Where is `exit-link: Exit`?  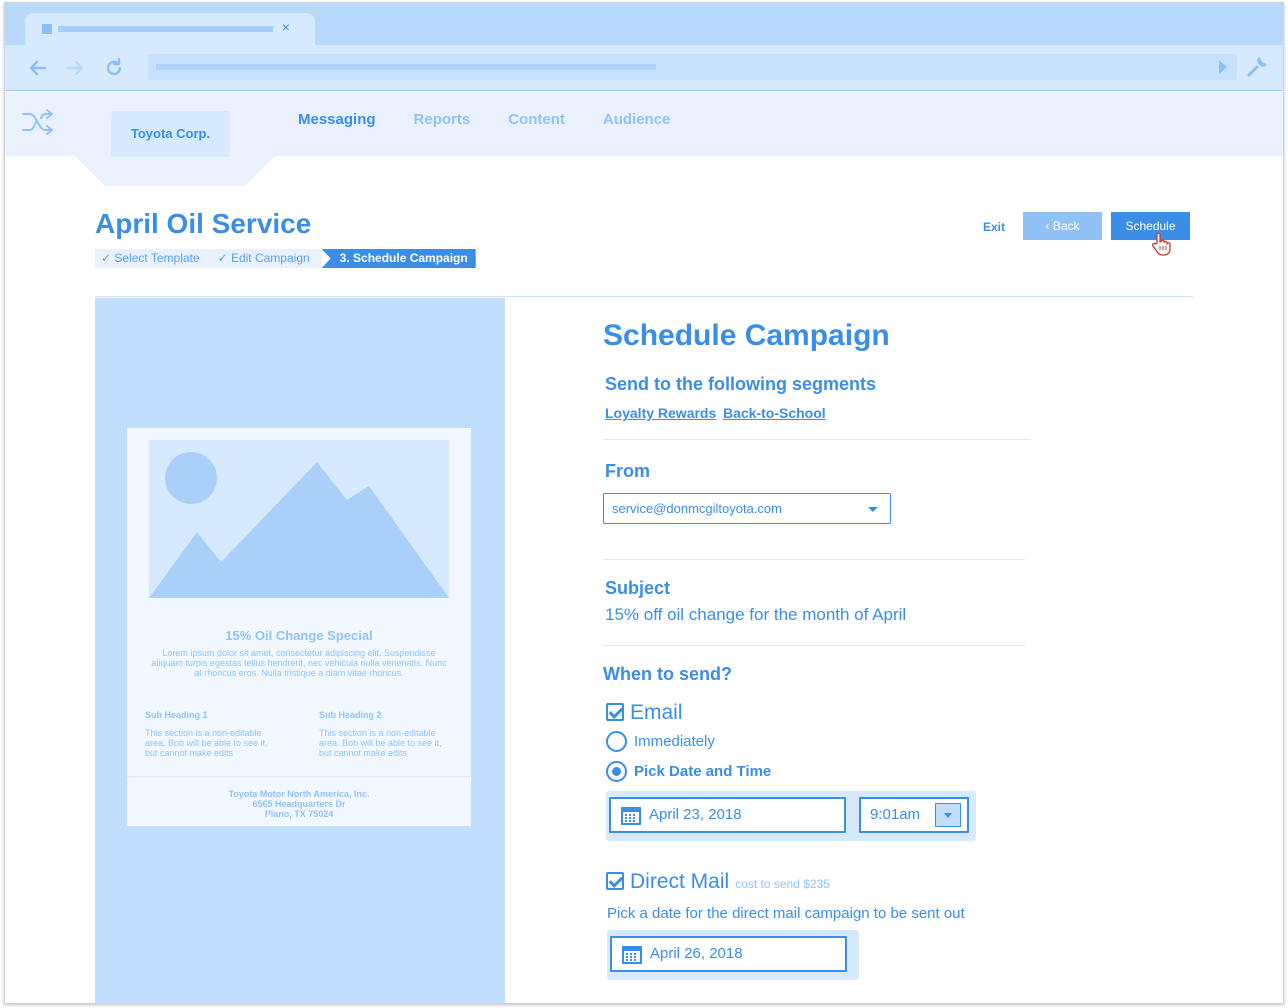
exit-link: Exit is located at coordinates (994, 227).